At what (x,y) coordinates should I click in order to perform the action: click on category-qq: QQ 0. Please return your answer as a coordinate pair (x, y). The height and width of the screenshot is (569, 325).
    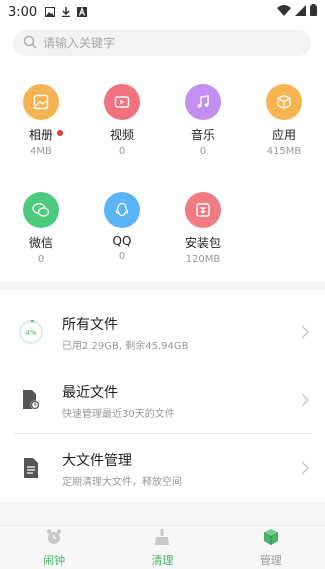
    Looking at the image, I should click on (122, 227).